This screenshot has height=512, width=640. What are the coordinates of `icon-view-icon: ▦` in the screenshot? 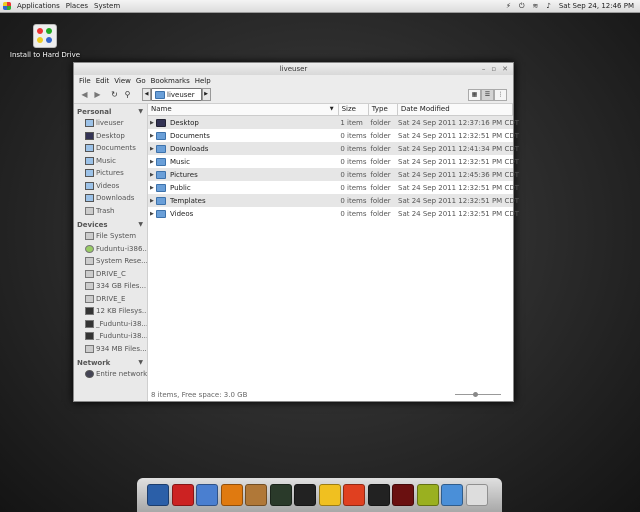 It's located at (474, 94).